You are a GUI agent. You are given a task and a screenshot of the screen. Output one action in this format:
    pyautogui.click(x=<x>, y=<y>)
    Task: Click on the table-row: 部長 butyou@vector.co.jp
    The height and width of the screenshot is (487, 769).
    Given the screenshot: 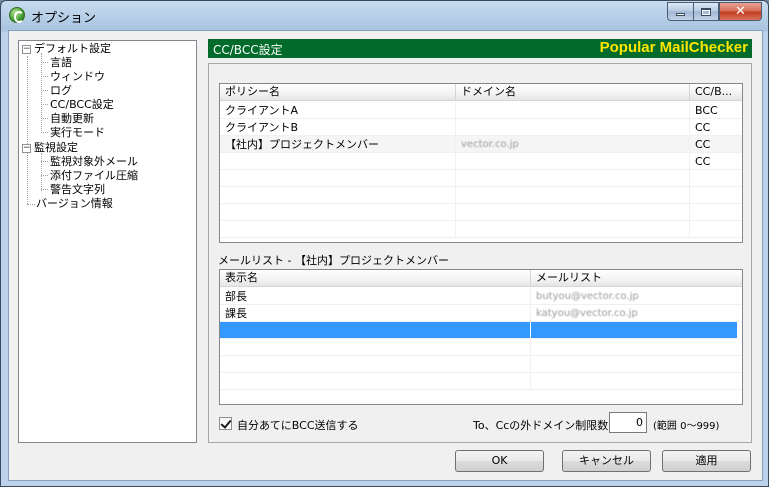 What is the action you would take?
    pyautogui.click(x=481, y=296)
    